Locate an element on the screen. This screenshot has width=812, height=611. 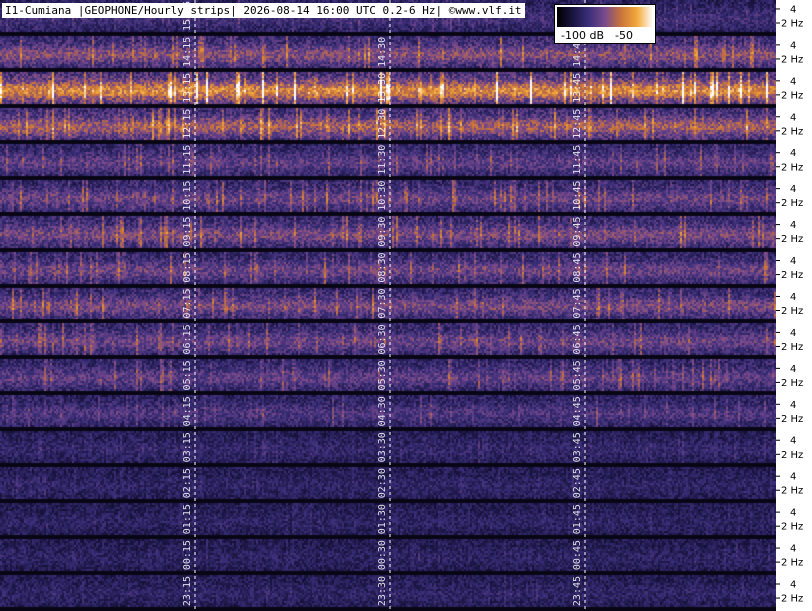
colorbar-gradient is located at coordinates (605, 17).